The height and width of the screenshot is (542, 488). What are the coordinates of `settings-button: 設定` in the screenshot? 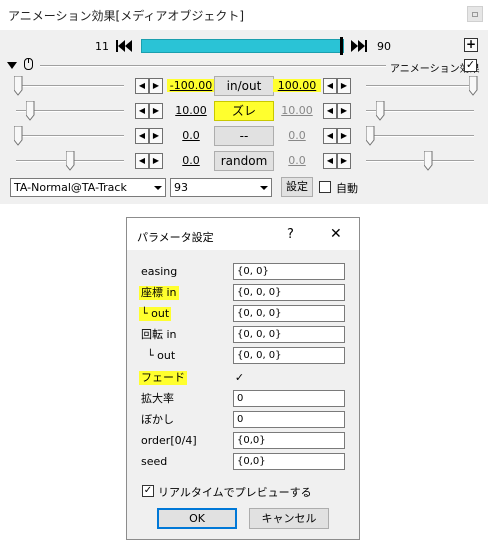 It's located at (297, 187).